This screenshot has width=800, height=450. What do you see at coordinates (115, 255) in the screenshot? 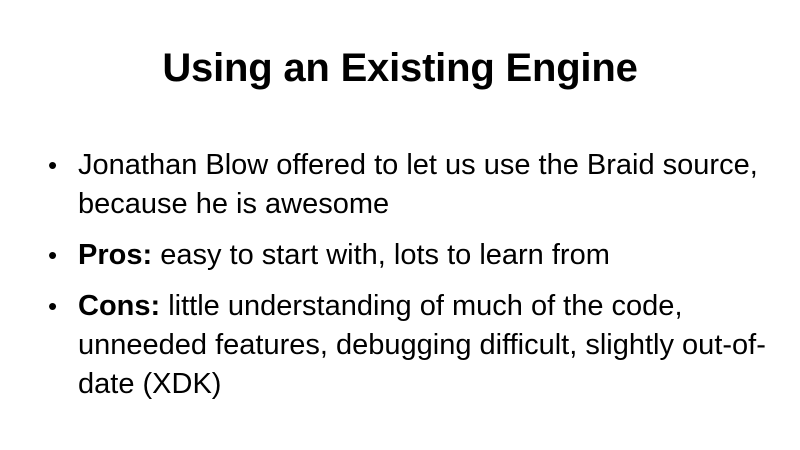
I see `bullet-lead-pros: Pros:` at bounding box center [115, 255].